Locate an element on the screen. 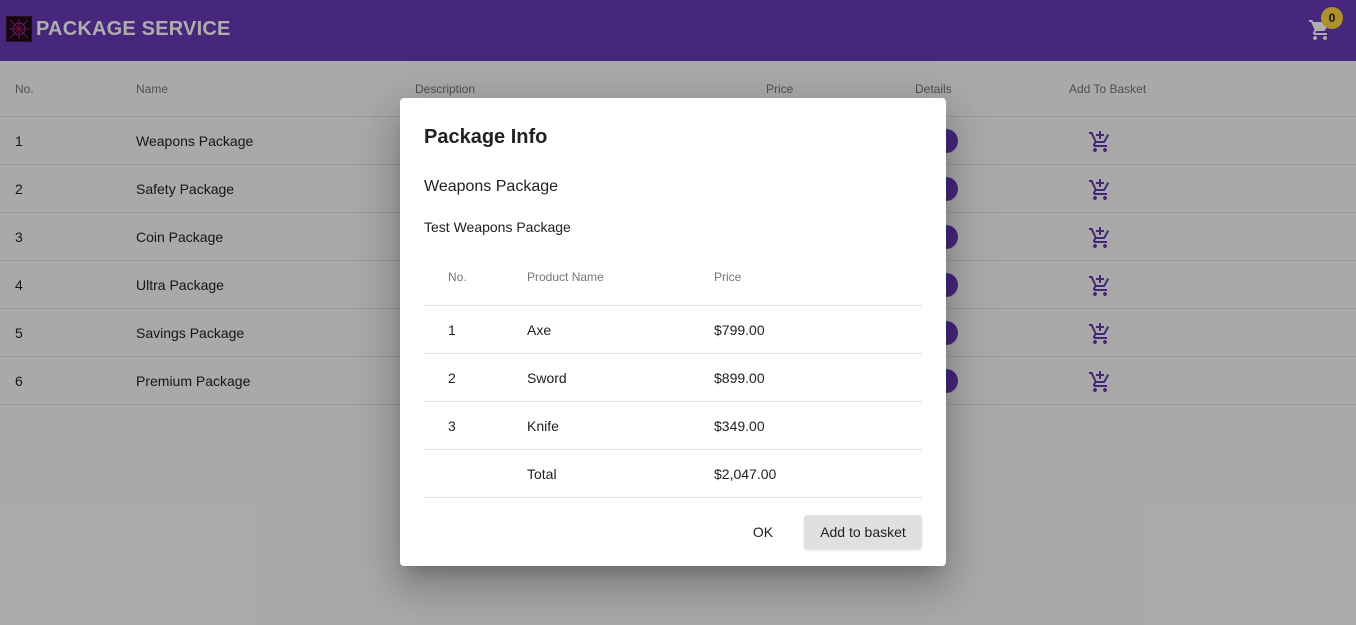 This screenshot has width=1356, height=625. table-row: 1 Axe $799.00 is located at coordinates (673, 330).